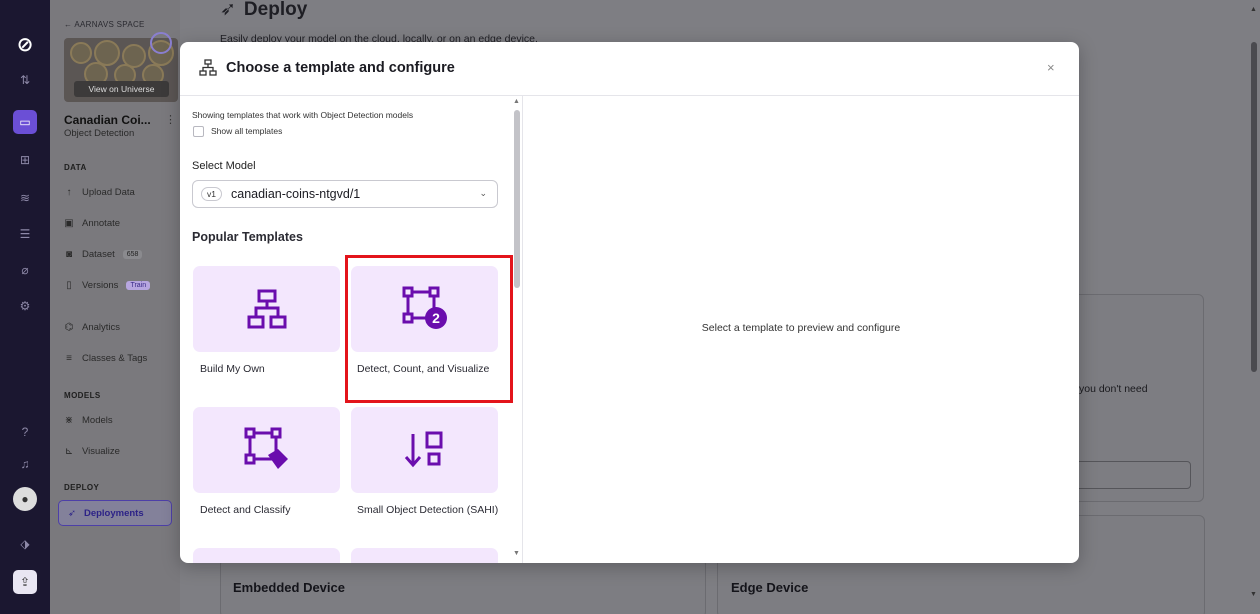 The image size is (1260, 614). I want to click on page-scrollbar: ▲ ▼, so click(1254, 306).